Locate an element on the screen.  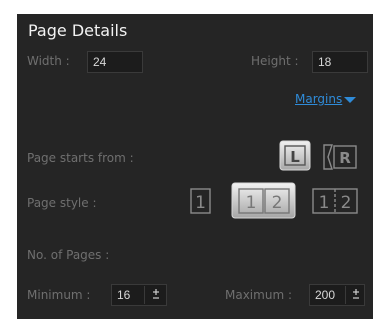
height-label: Height : is located at coordinates (275, 61).